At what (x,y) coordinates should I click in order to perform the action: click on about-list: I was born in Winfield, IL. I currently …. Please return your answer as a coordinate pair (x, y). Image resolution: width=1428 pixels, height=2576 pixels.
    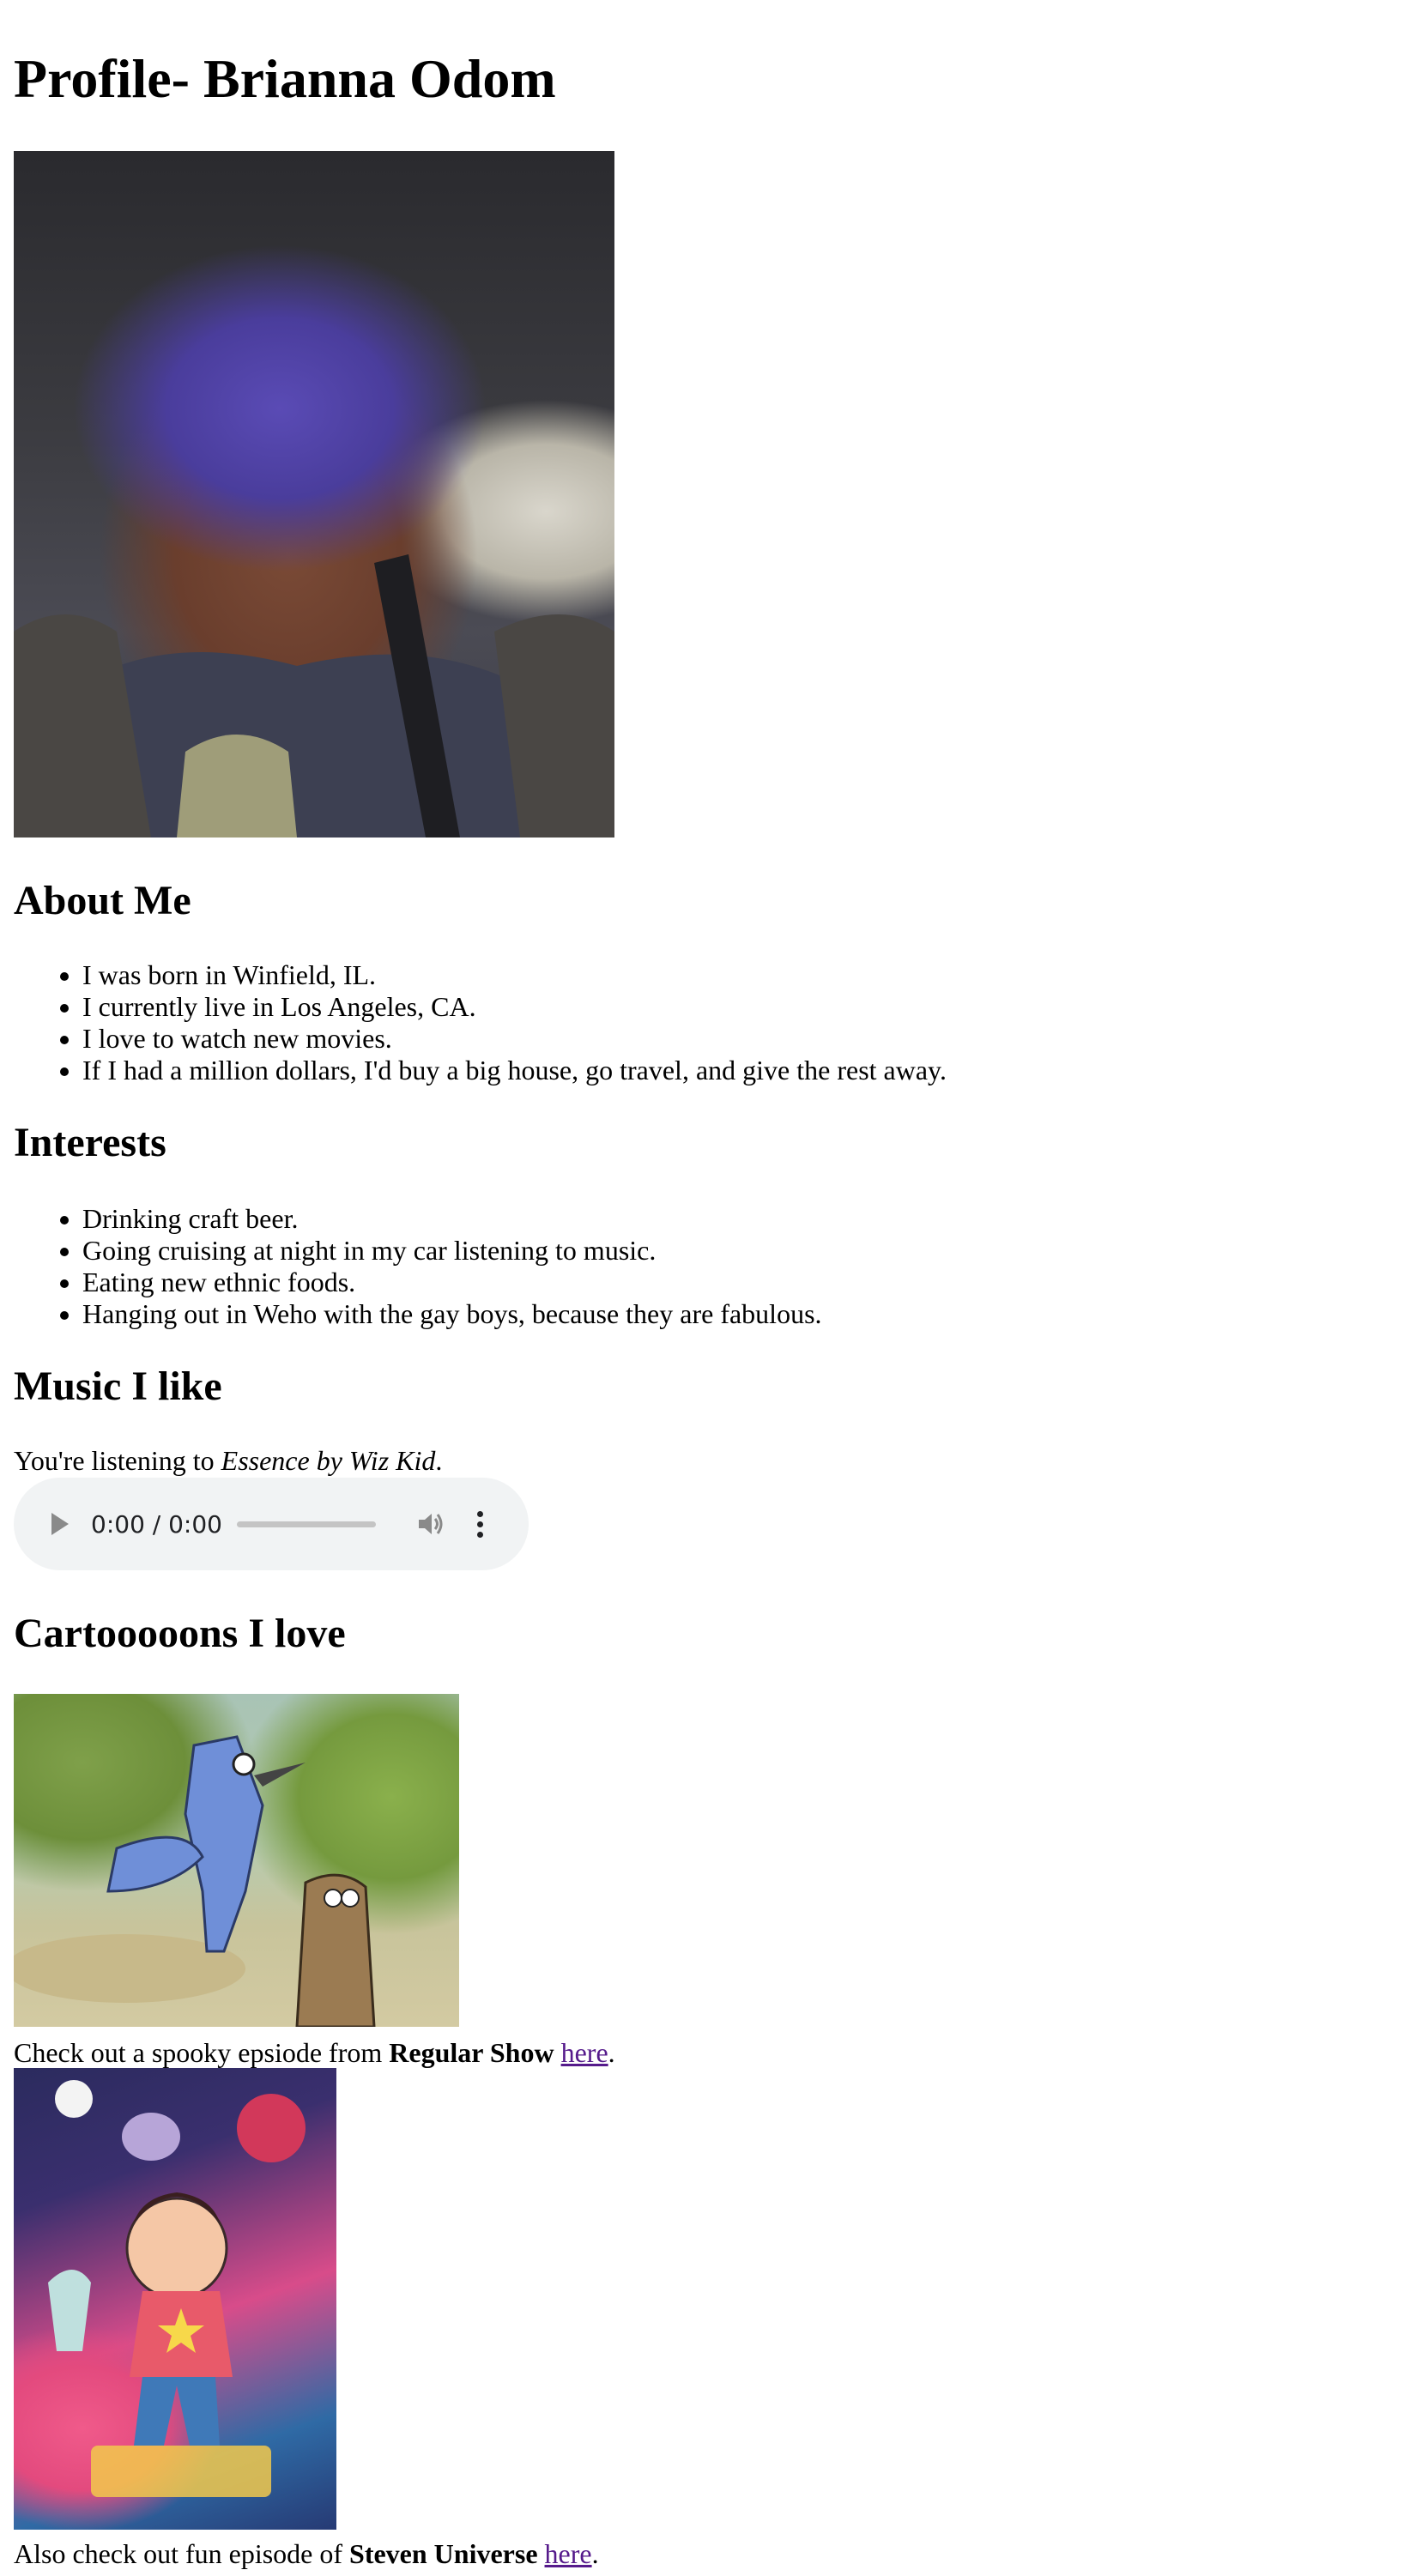
    Looking at the image, I should click on (480, 1022).